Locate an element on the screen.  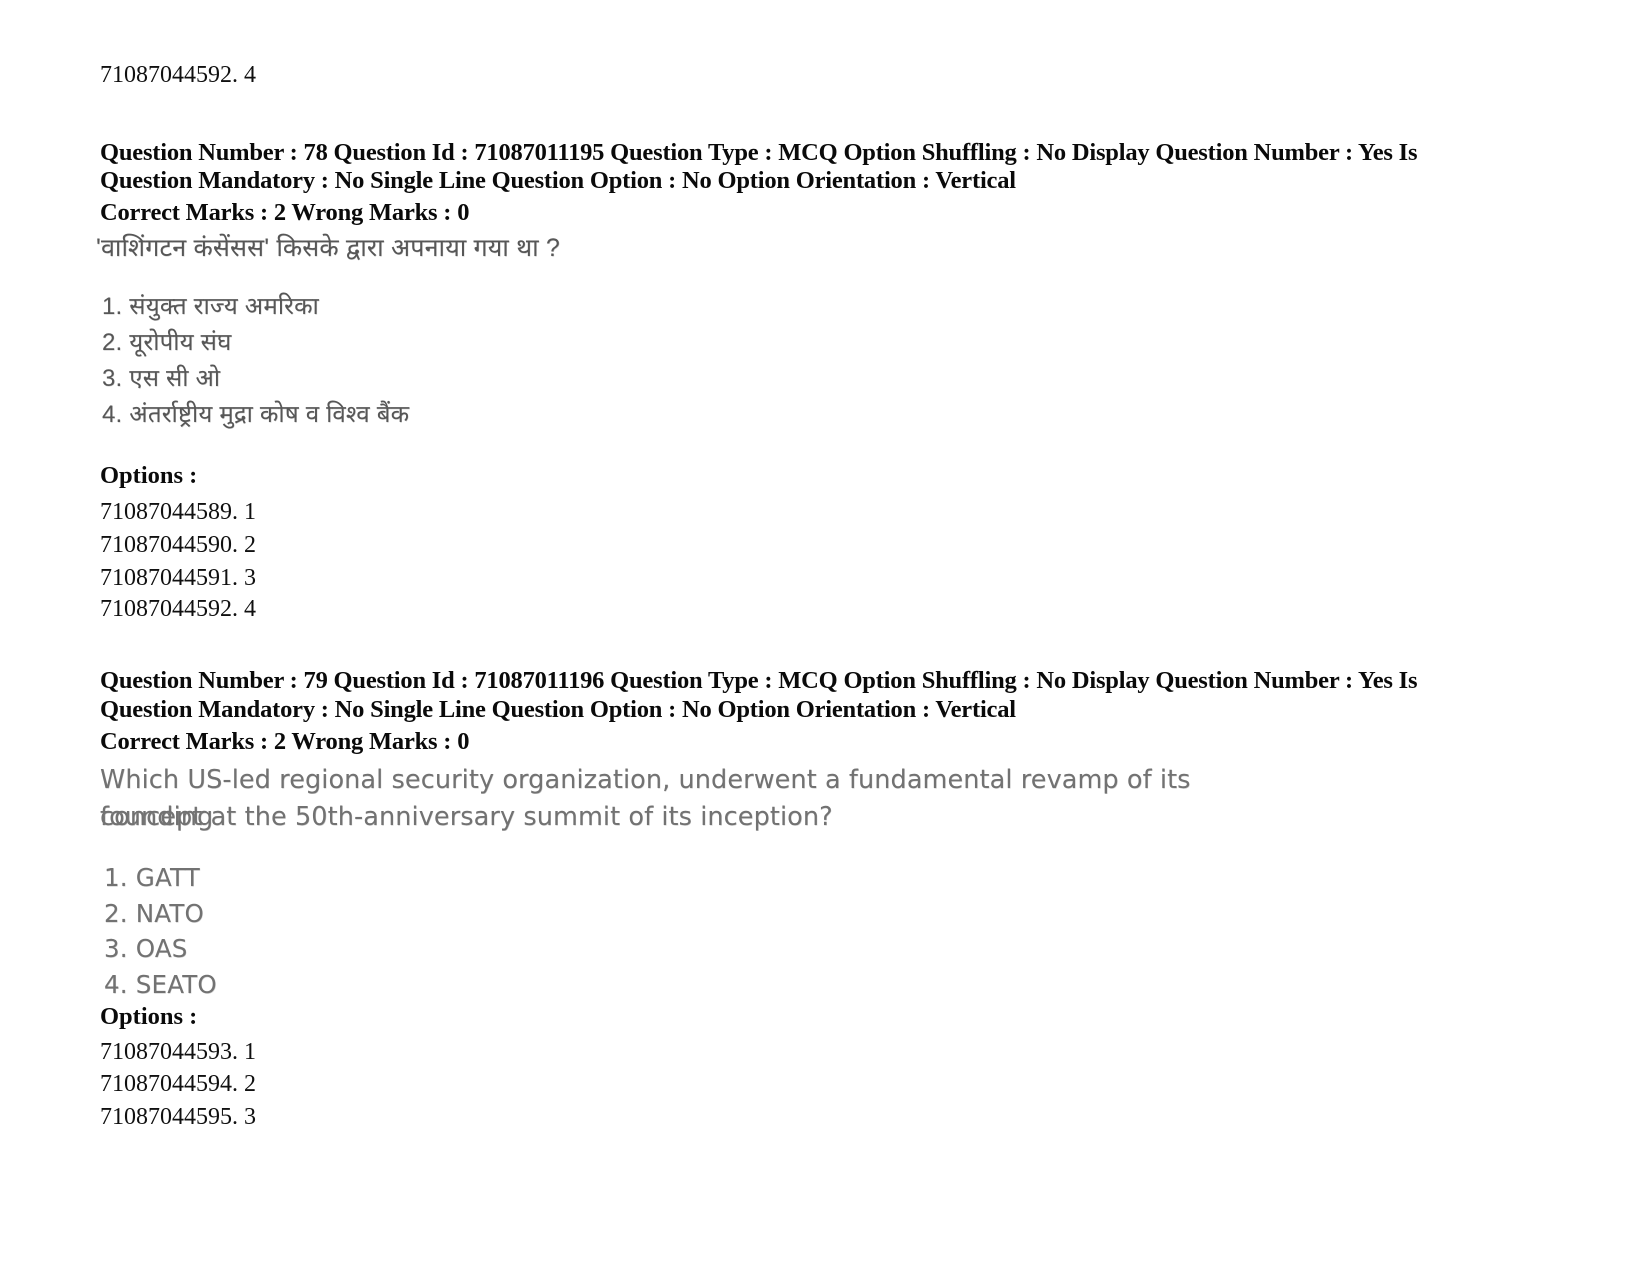
question-79-option-id-1: 71087044593. 1 is located at coordinates (178, 1052).